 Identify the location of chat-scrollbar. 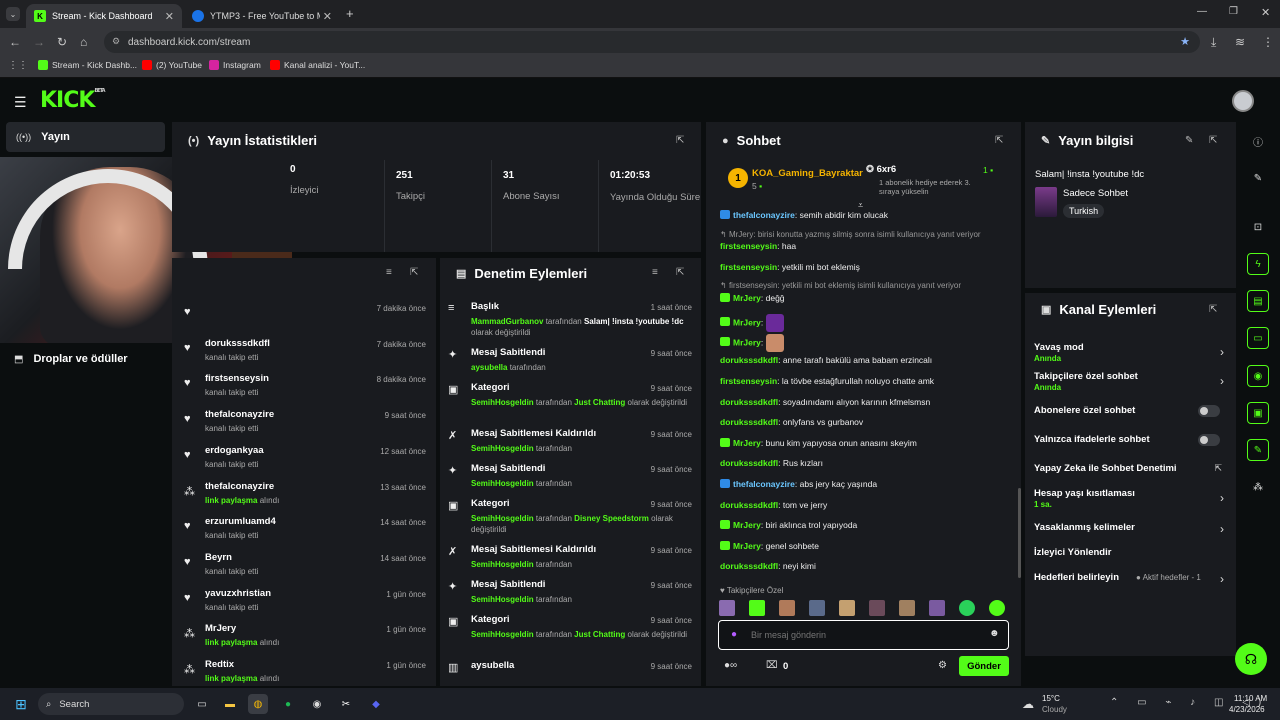
(1019, 533).